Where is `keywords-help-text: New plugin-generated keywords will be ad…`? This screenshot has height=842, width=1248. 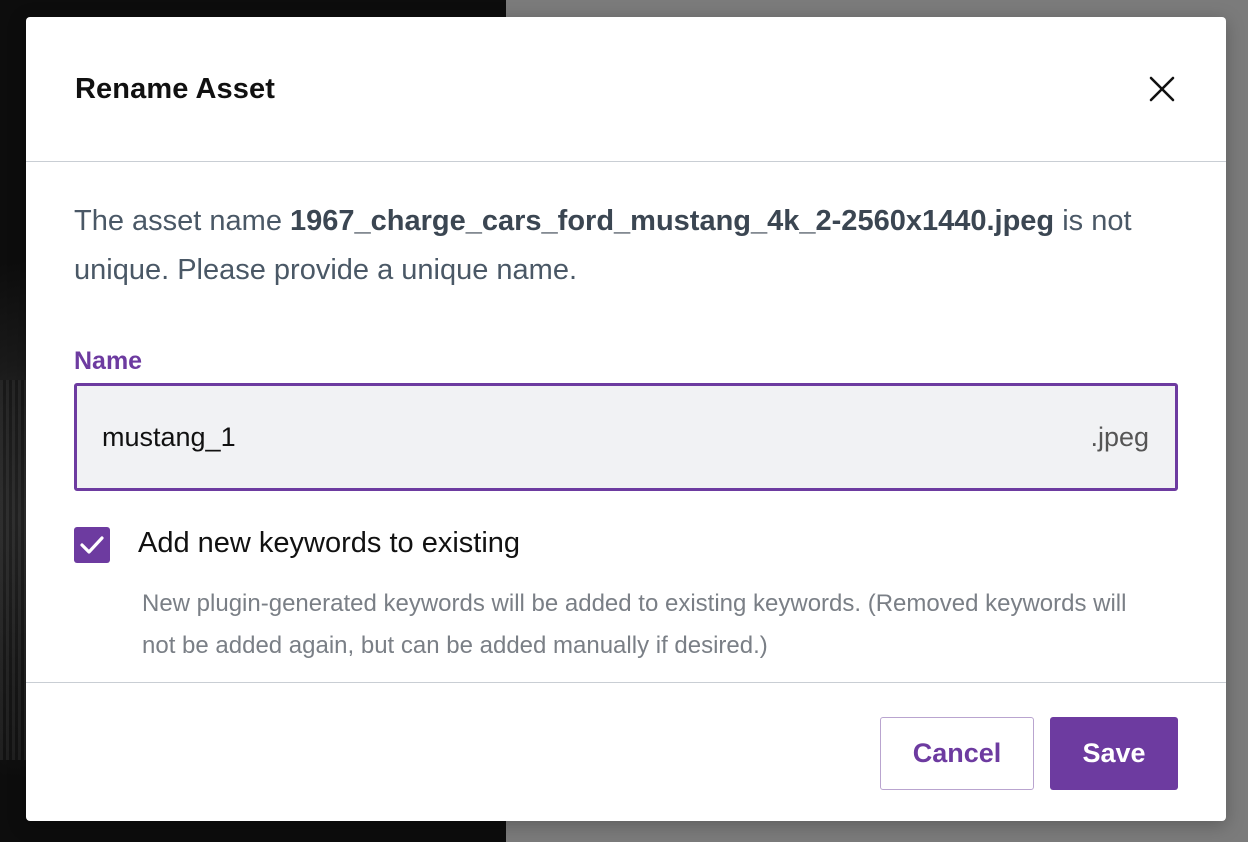
keywords-help-text: New plugin-generated keywords will be ad… is located at coordinates (634, 624).